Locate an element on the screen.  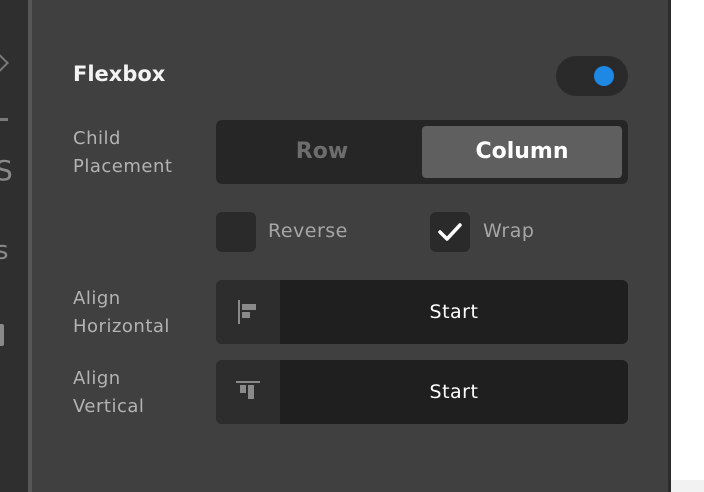
align-vertical-value: Start is located at coordinates (454, 392).